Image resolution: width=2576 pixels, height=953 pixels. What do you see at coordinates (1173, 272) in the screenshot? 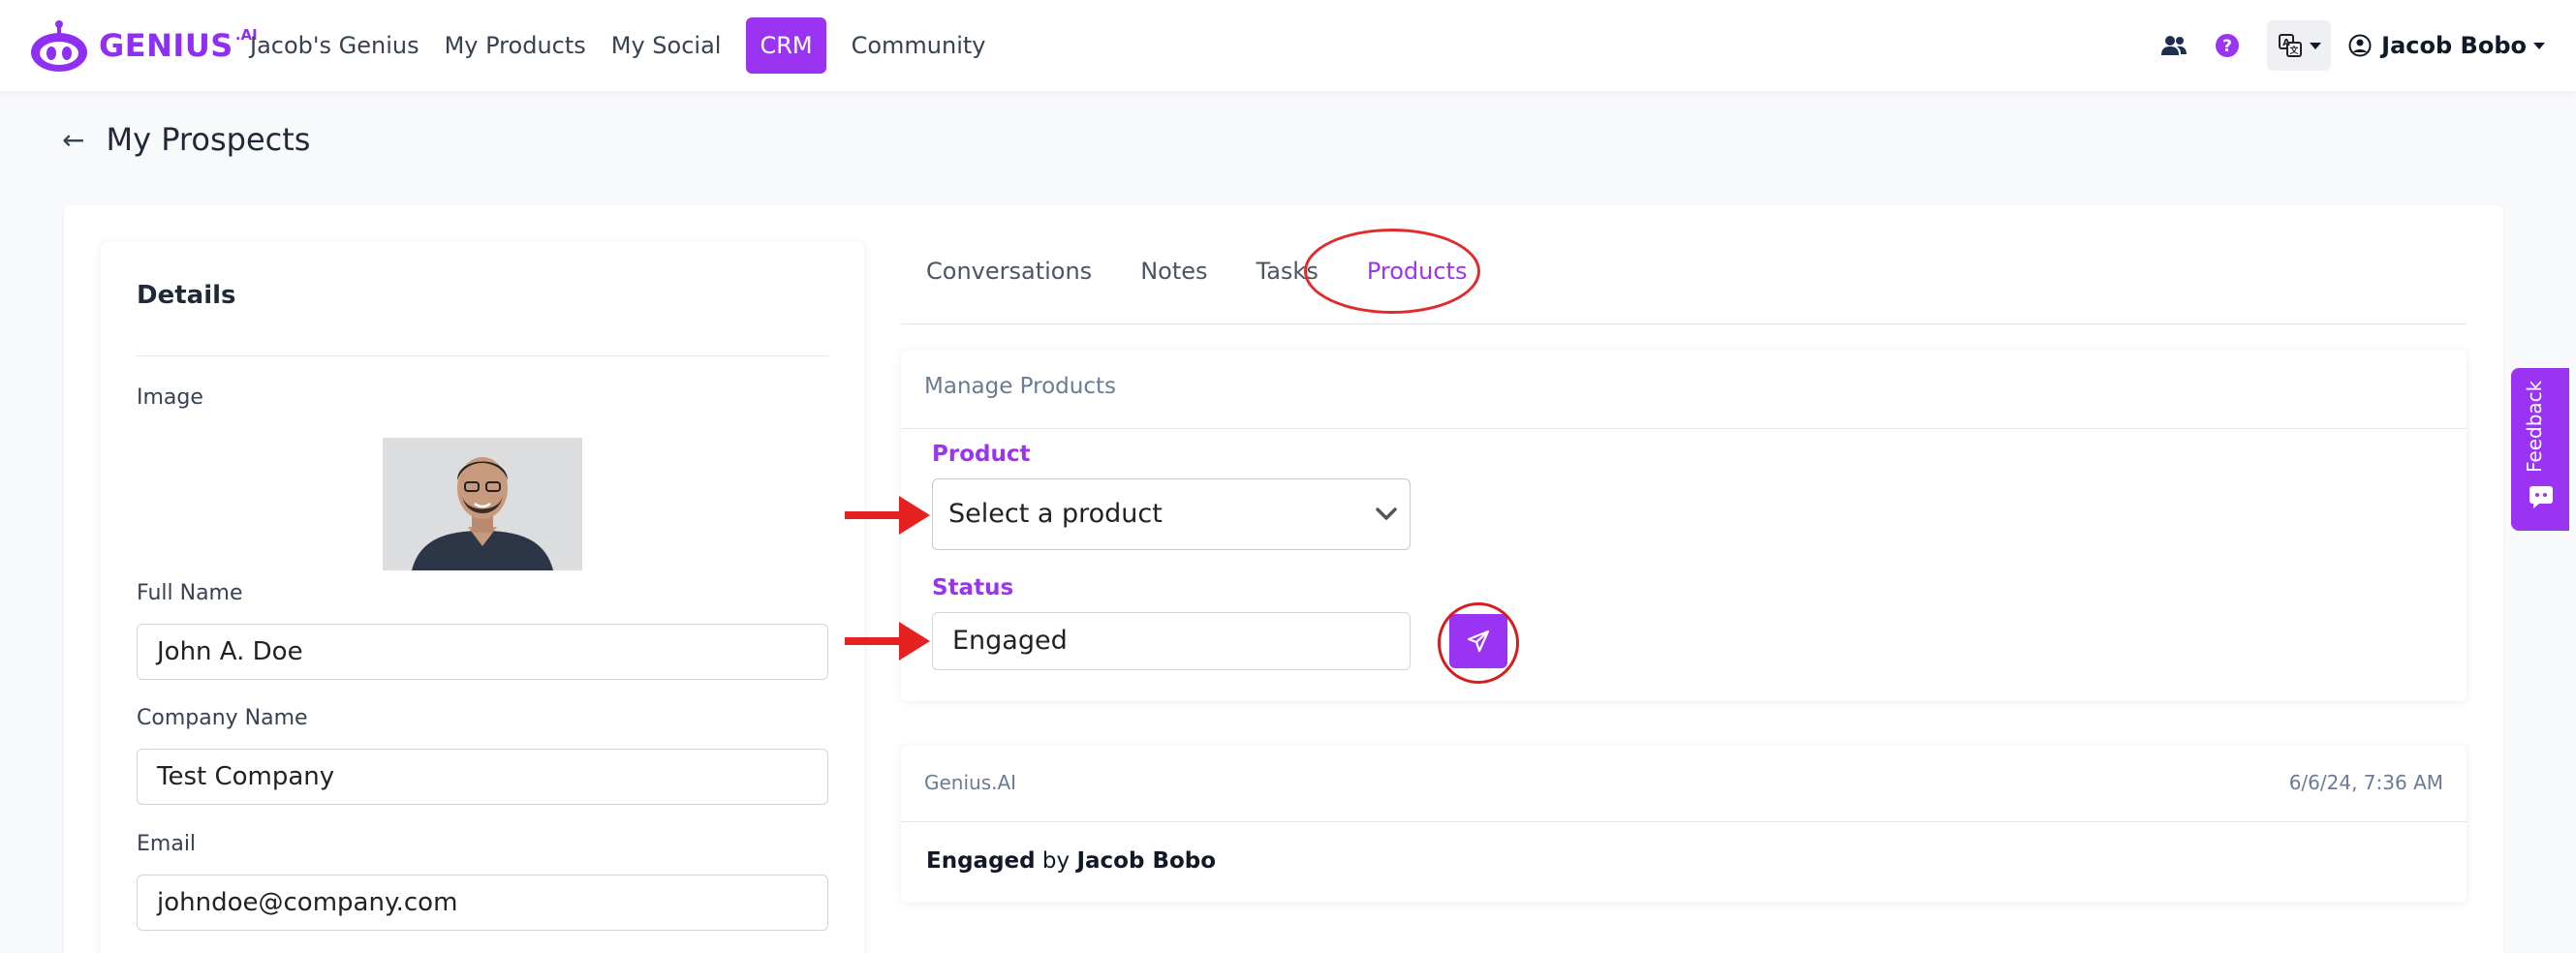
I see `tab-notes: Notes` at bounding box center [1173, 272].